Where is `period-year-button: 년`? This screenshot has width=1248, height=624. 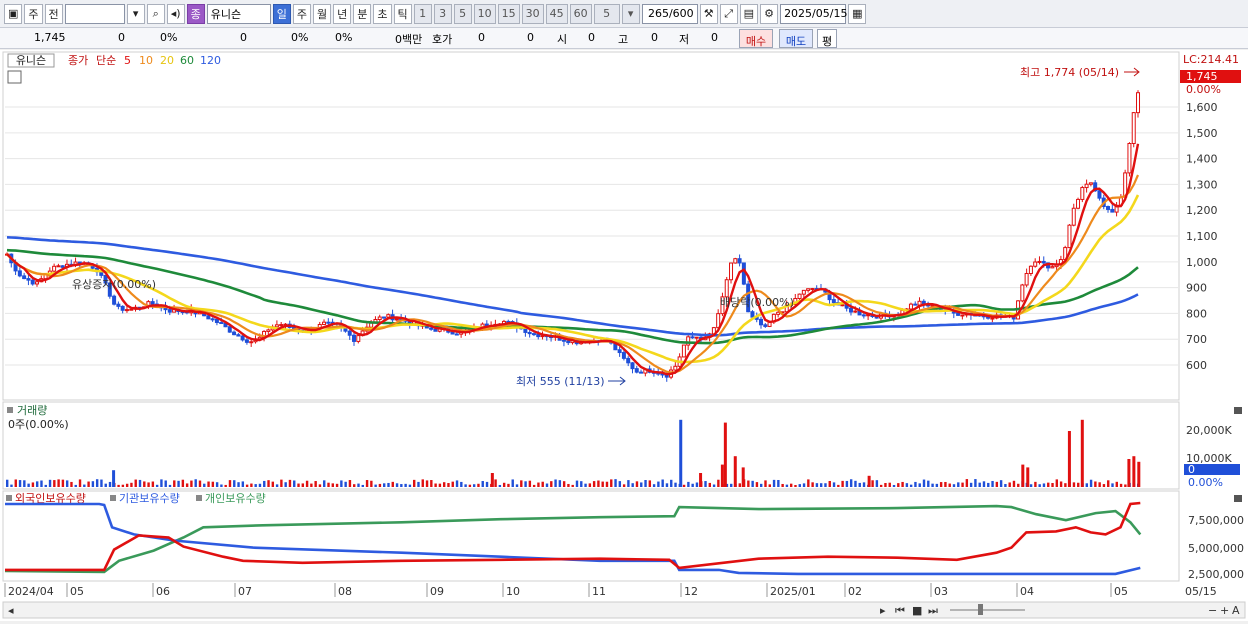 period-year-button: 년 is located at coordinates (342, 13).